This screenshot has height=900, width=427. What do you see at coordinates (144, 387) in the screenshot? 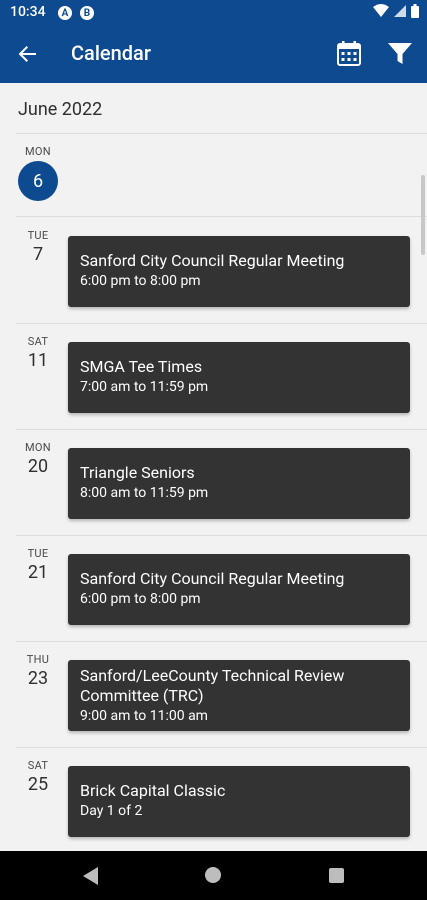
I see `event-time: 7:00 am to 11:59 pm` at bounding box center [144, 387].